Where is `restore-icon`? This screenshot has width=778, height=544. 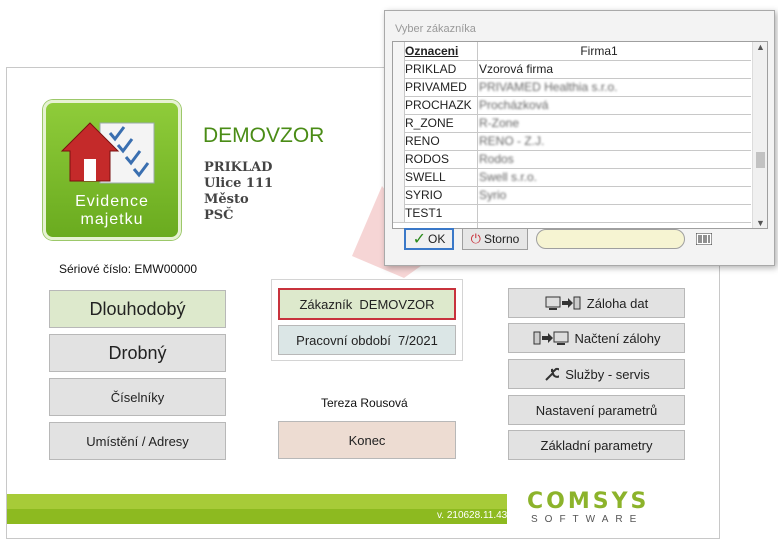
restore-icon is located at coordinates (551, 338).